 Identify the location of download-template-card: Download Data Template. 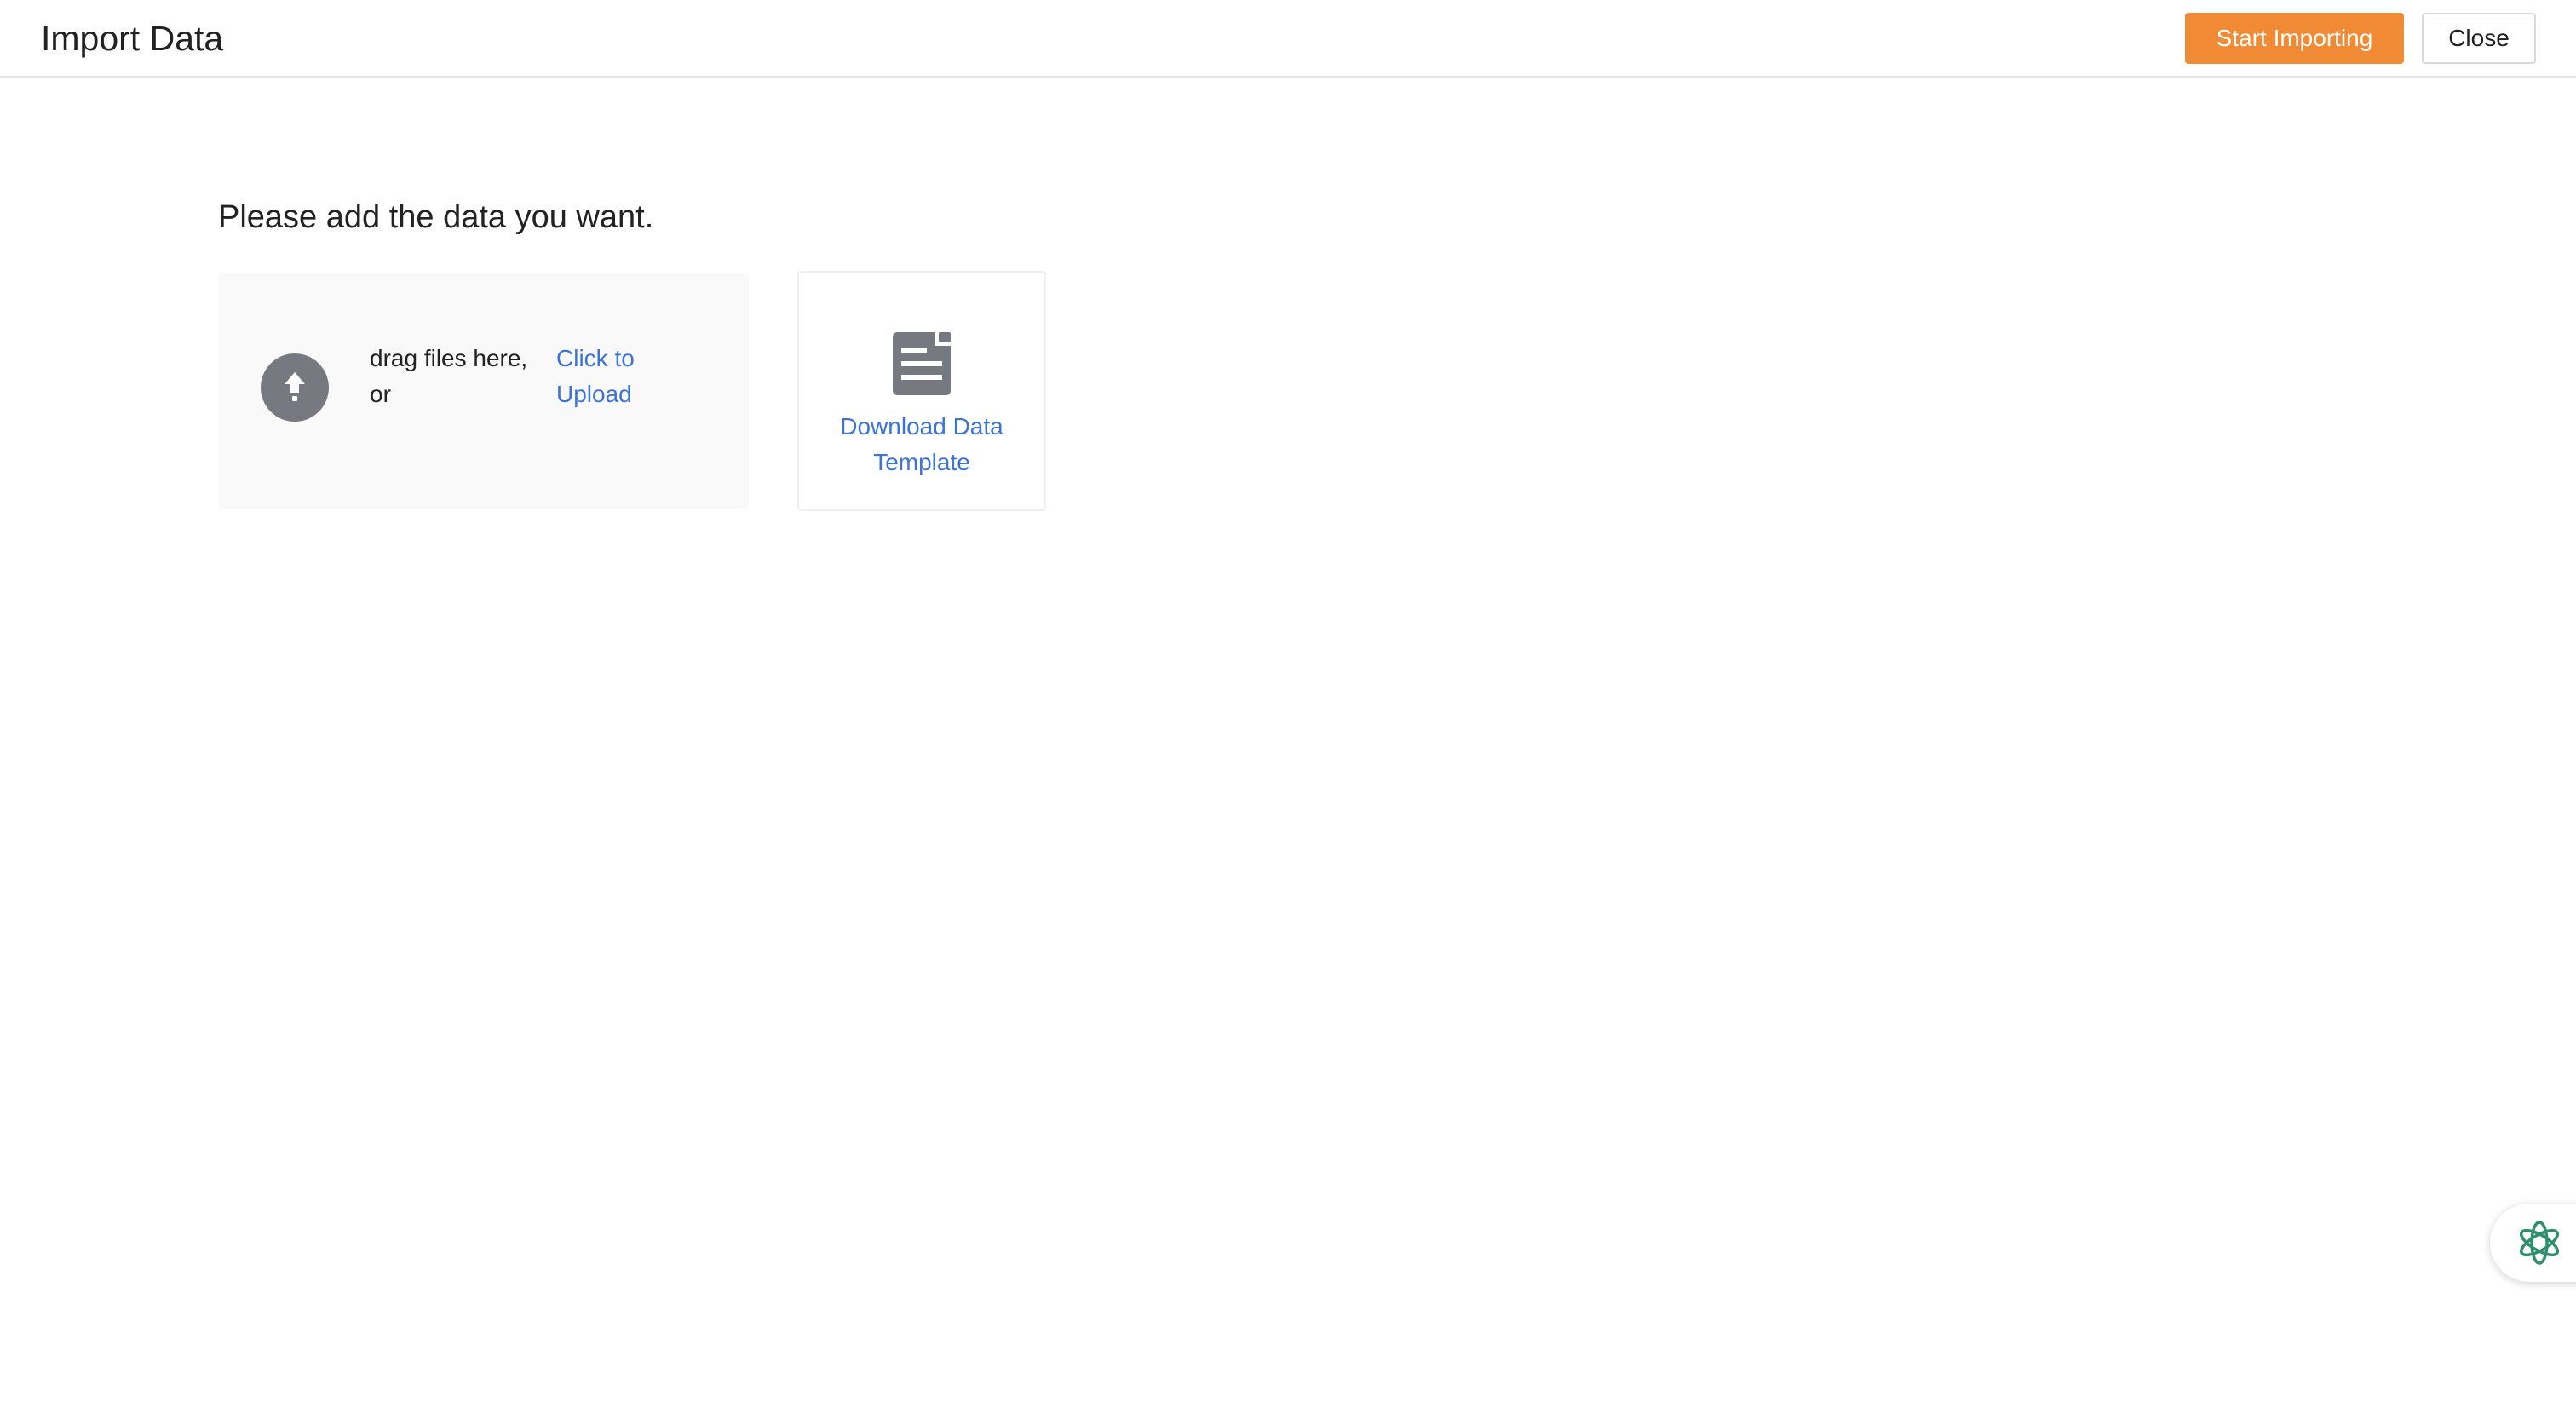
(922, 391).